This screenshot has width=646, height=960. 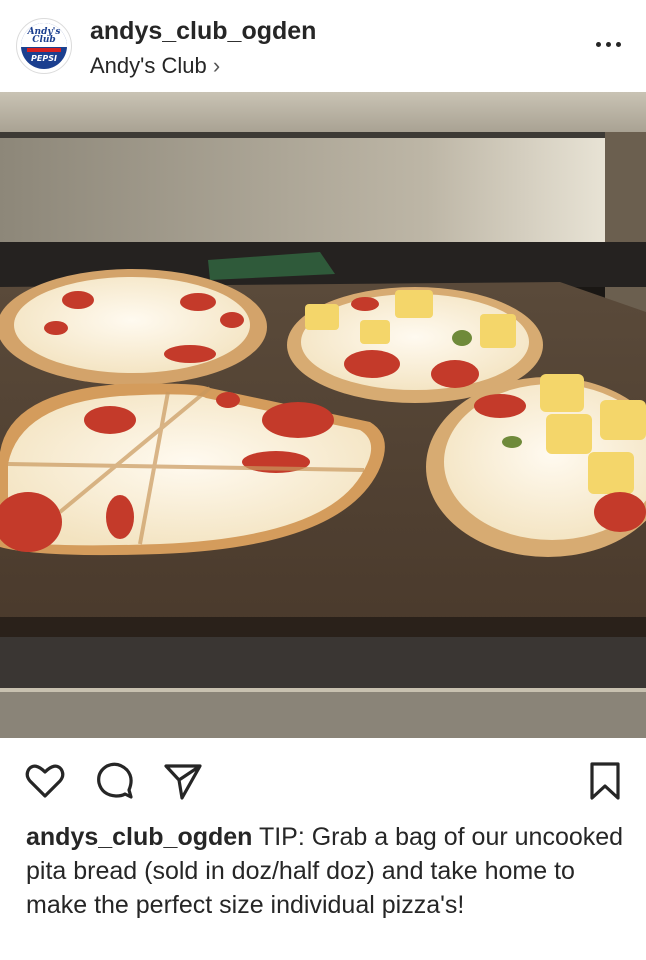 I want to click on location-label: Andy's Club, so click(x=148, y=65).